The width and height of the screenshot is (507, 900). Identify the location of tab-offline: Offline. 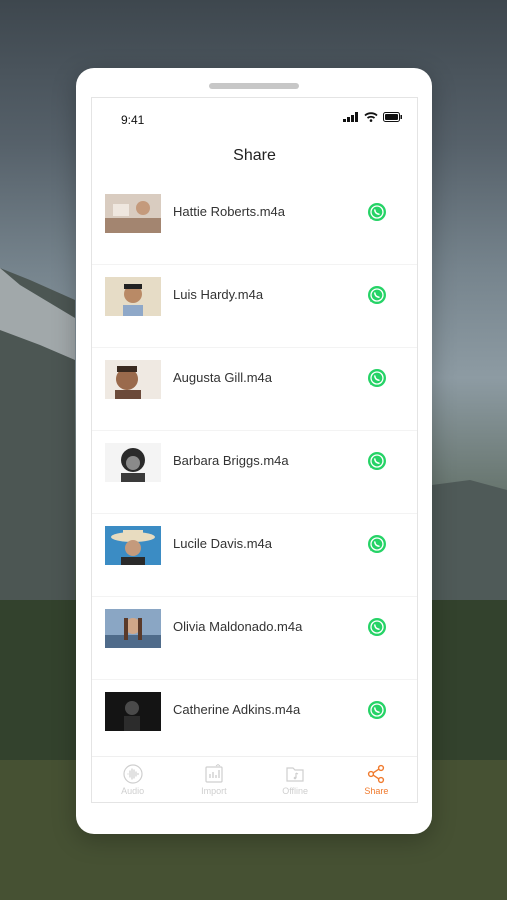
(295, 779).